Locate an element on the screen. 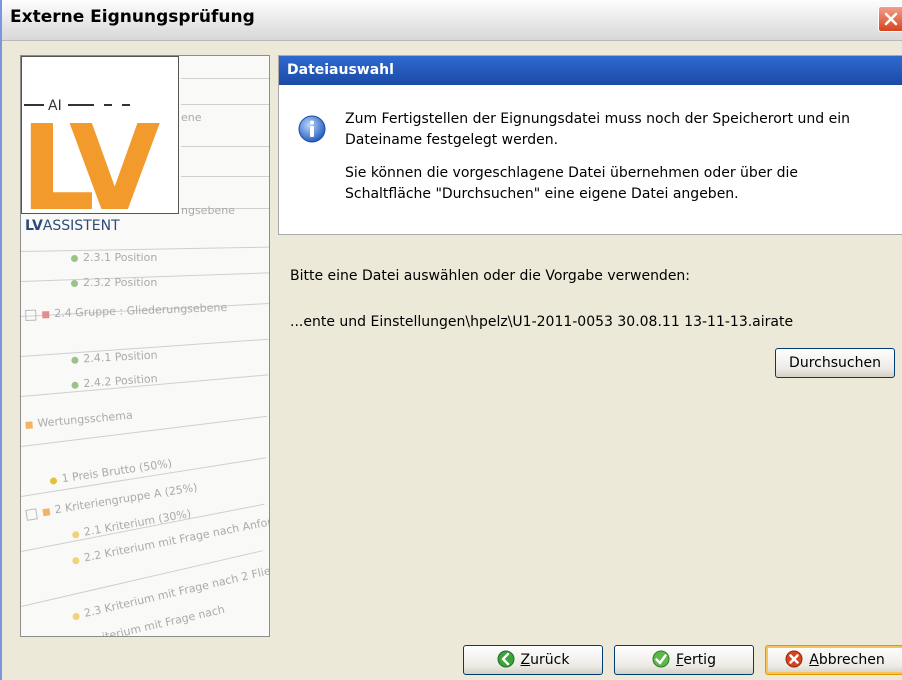 Image resolution: width=902 pixels, height=680 pixels. cancel-label: bbrechen is located at coordinates (851, 660).